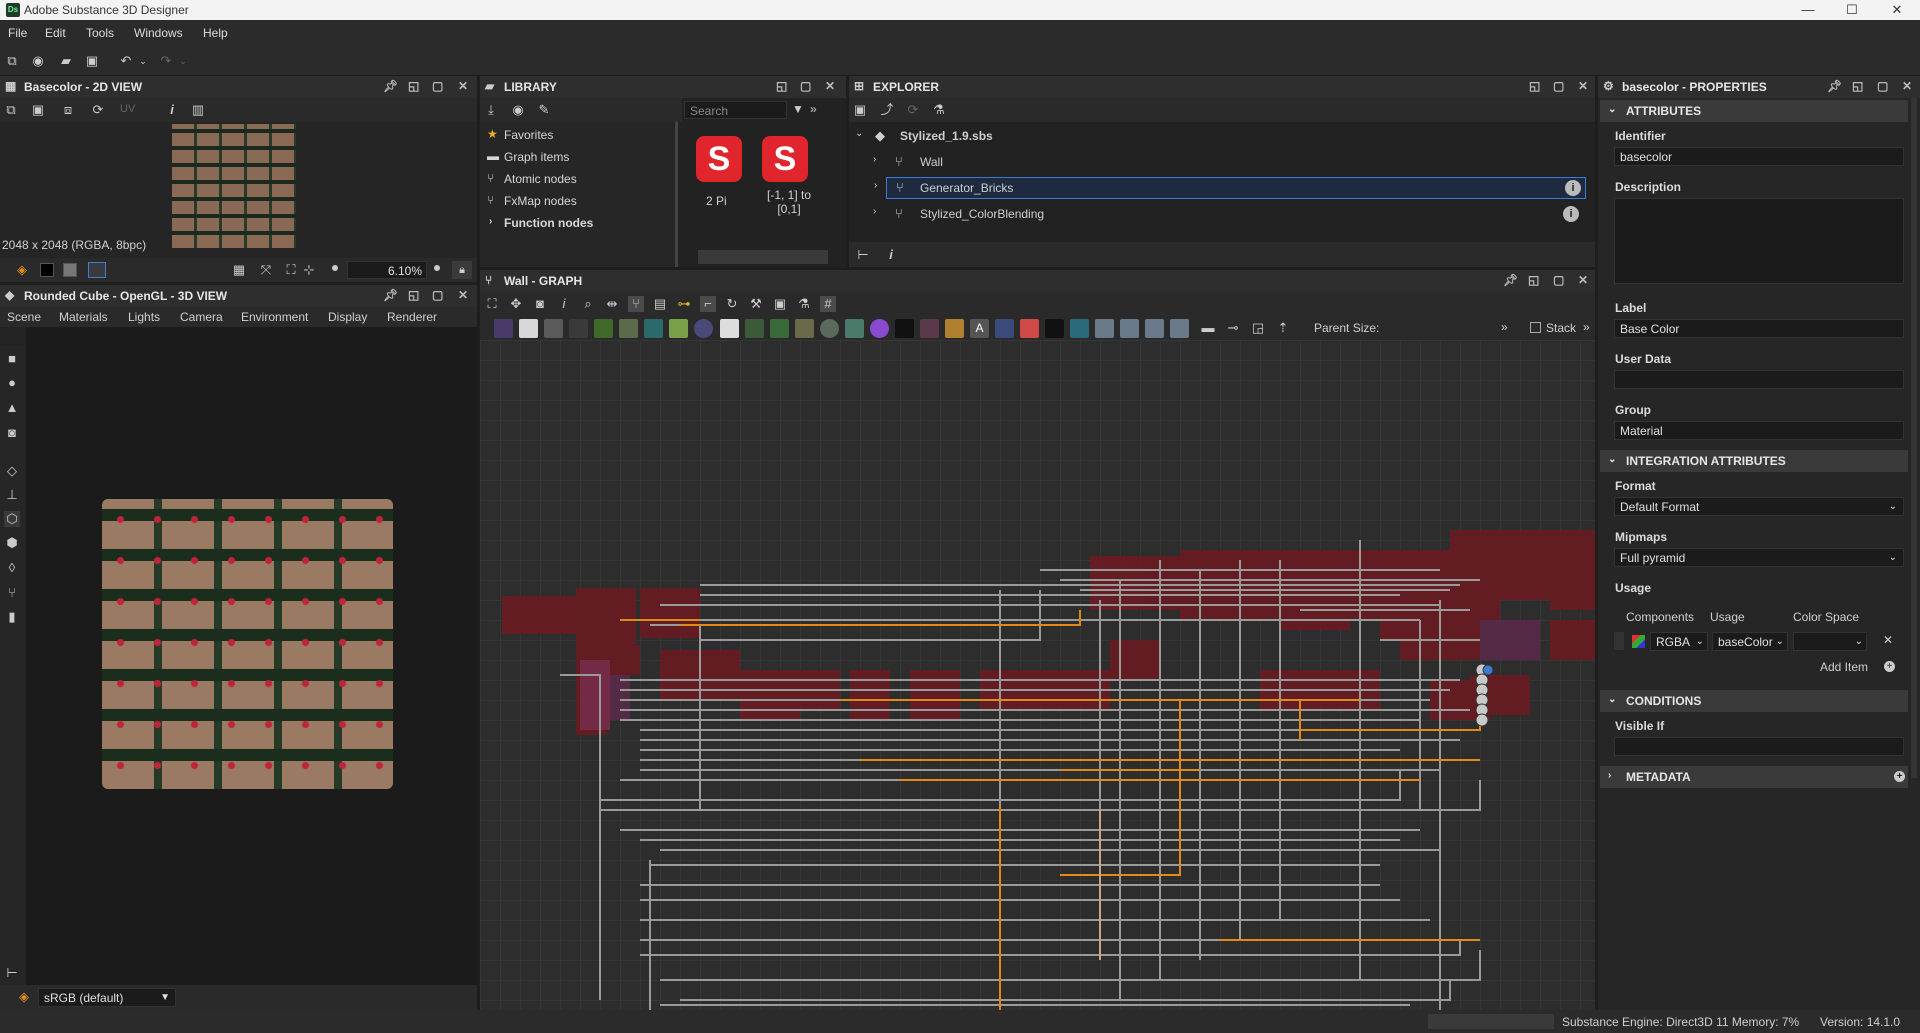 Image resolution: width=1920 pixels, height=1033 pixels. Describe the element at coordinates (12, 543) in the screenshot. I see `cylinder-icon: ⬢` at that location.